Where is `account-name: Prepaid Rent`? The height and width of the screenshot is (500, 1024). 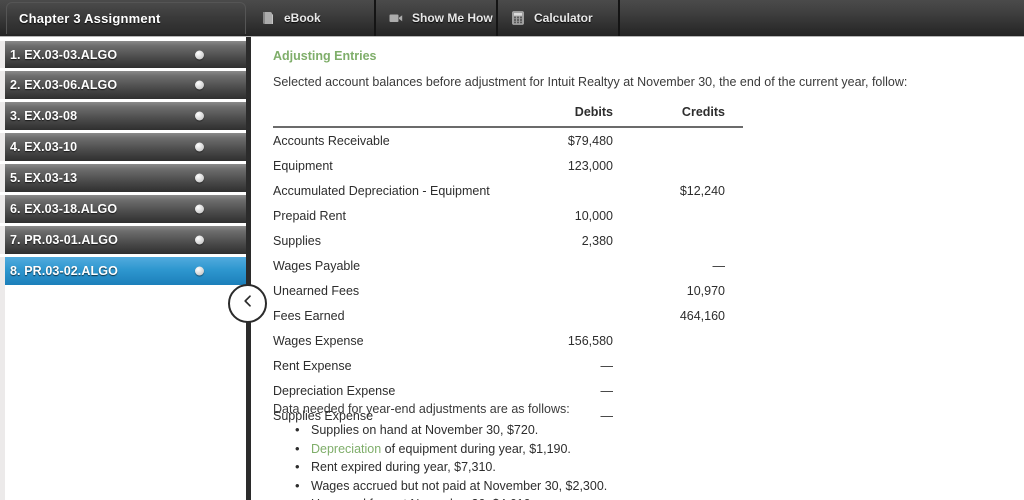 account-name: Prepaid Rent is located at coordinates (309, 215).